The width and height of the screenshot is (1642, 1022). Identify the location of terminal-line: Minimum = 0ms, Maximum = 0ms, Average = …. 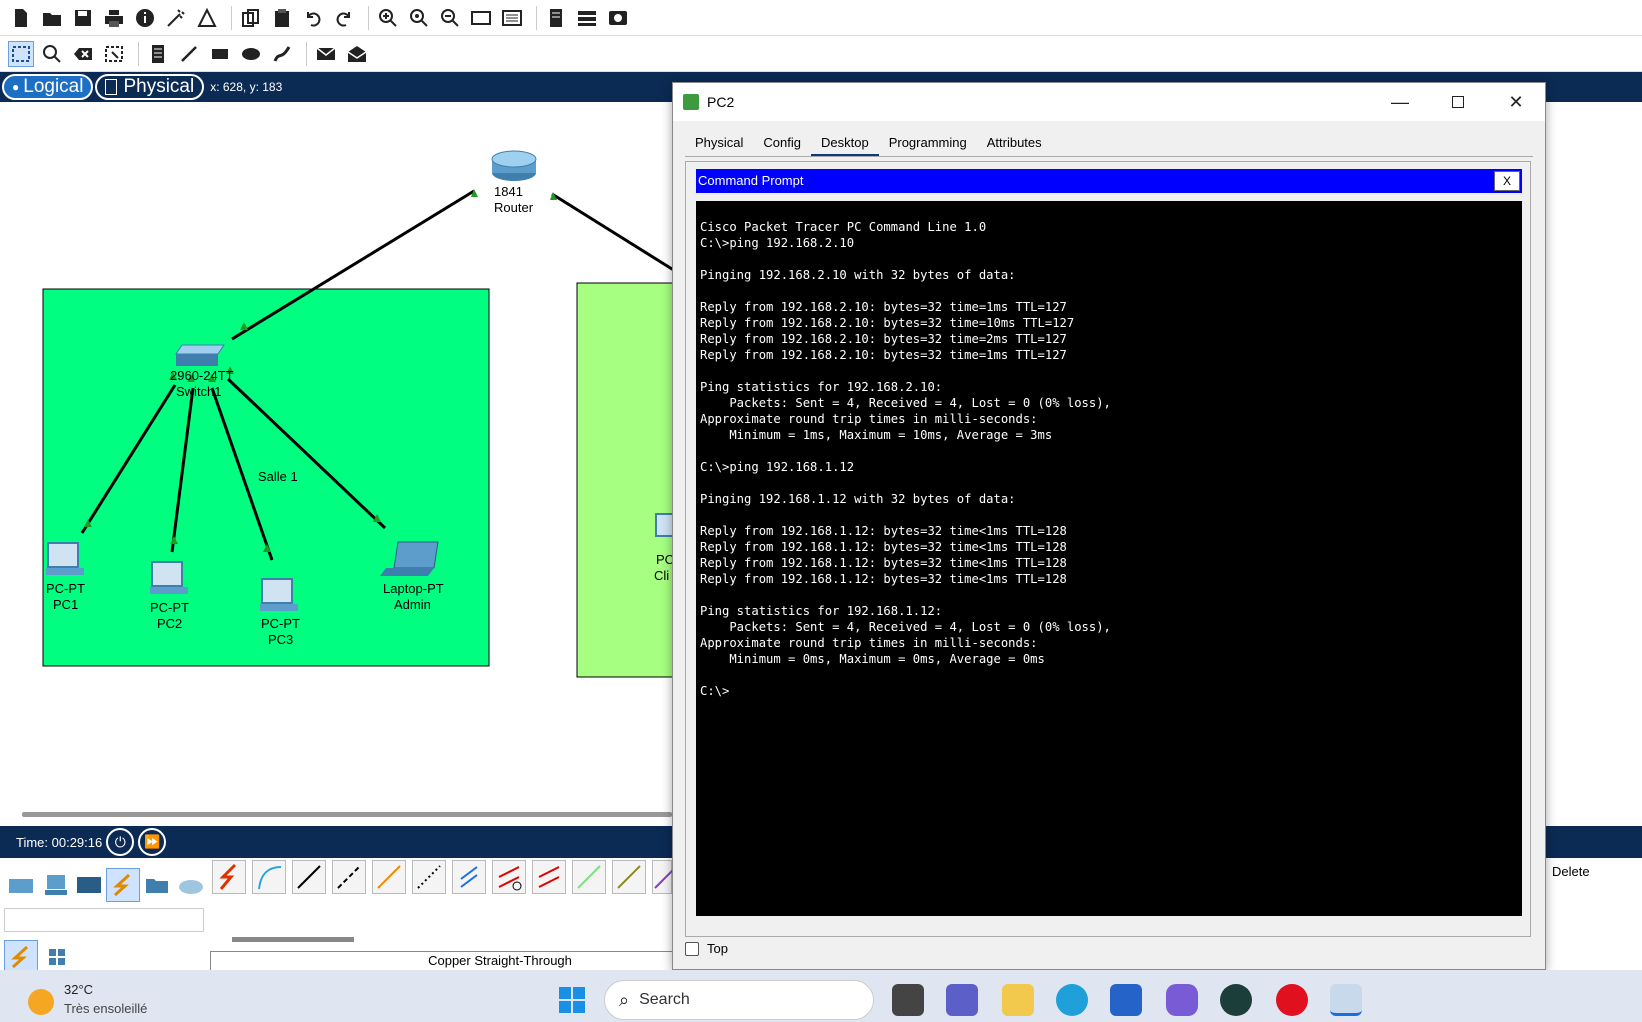
(872, 659).